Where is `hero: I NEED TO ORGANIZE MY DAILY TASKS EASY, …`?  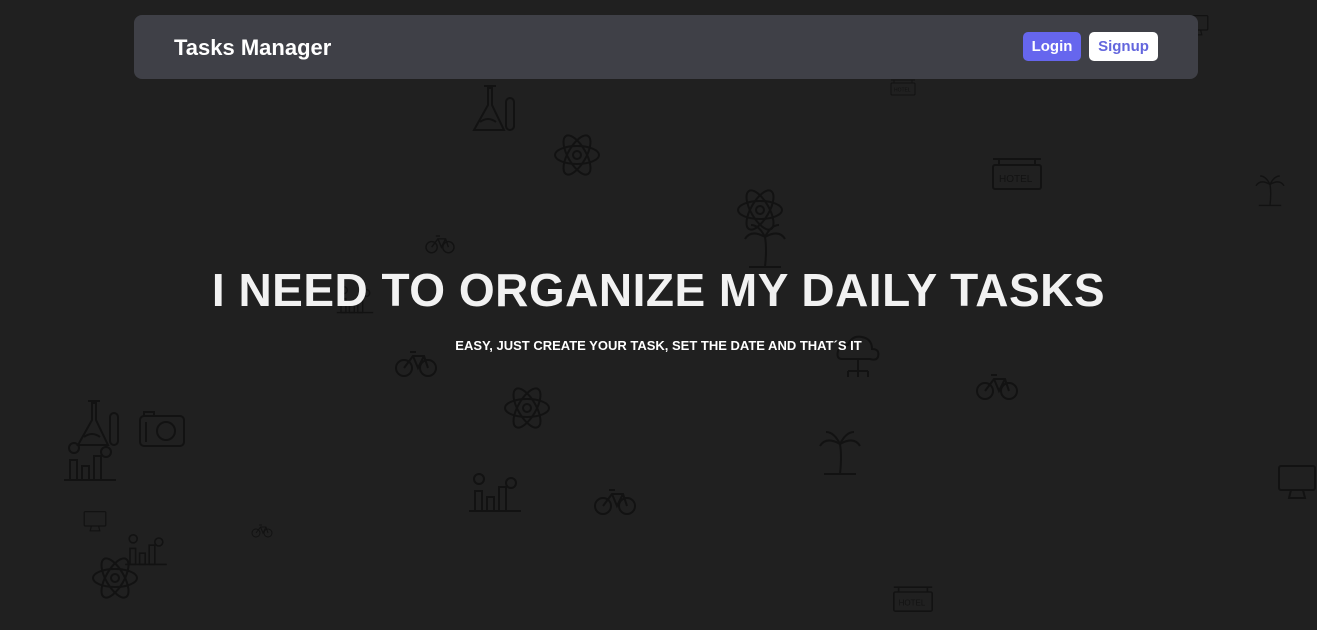
hero: I NEED TO ORGANIZE MY DAILY TASKS EASY, … is located at coordinates (658, 308).